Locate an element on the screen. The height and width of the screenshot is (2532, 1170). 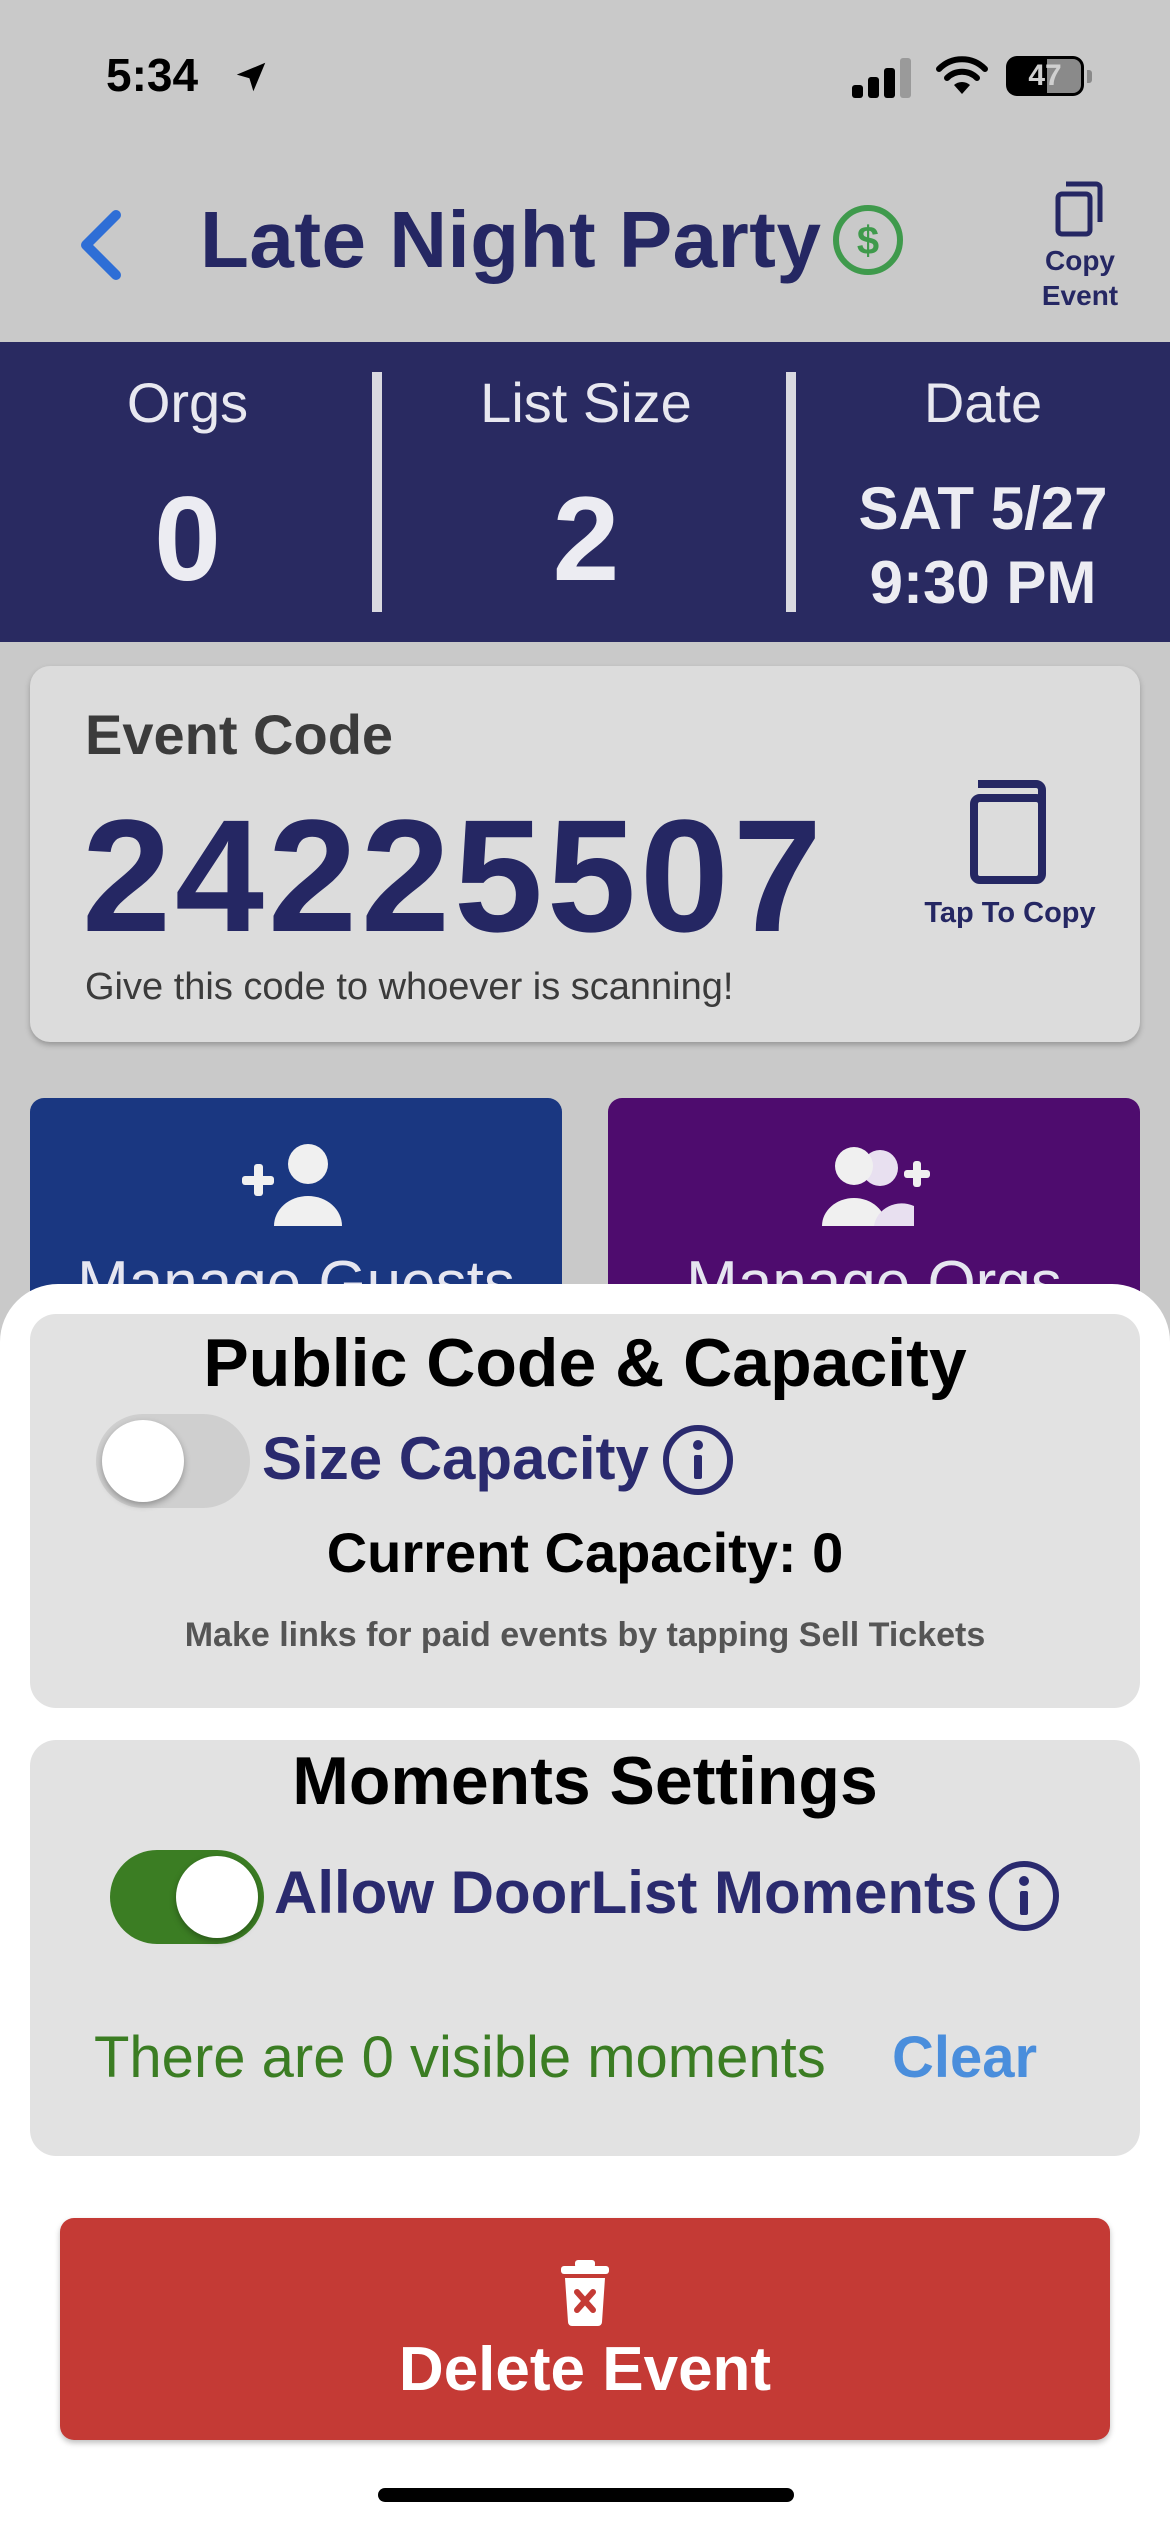
dollar-circle-icon: $ is located at coordinates (868, 240).